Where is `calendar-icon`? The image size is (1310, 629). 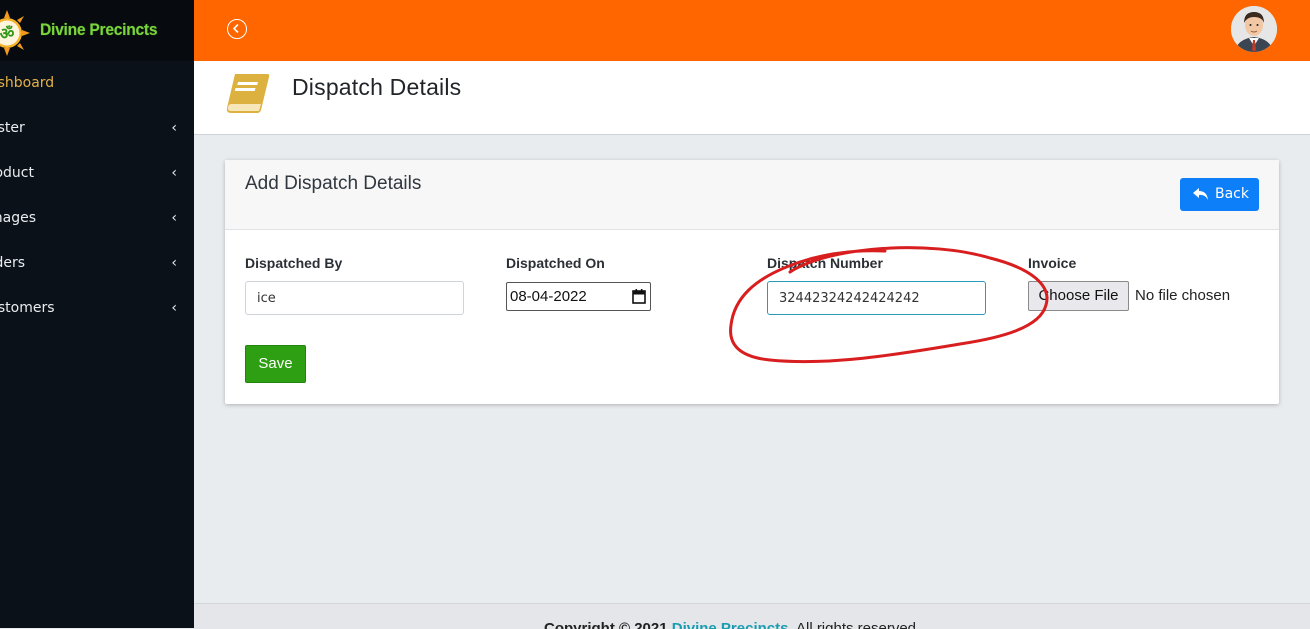 calendar-icon is located at coordinates (639, 296).